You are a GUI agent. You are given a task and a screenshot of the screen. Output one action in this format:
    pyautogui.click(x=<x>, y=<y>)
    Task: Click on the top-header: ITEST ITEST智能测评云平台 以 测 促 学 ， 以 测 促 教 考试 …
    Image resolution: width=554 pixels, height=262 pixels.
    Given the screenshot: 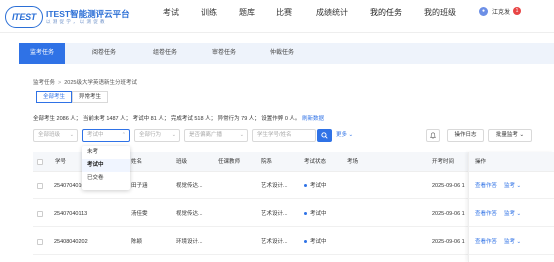 What is the action you would take?
    pyautogui.click(x=277, y=16)
    